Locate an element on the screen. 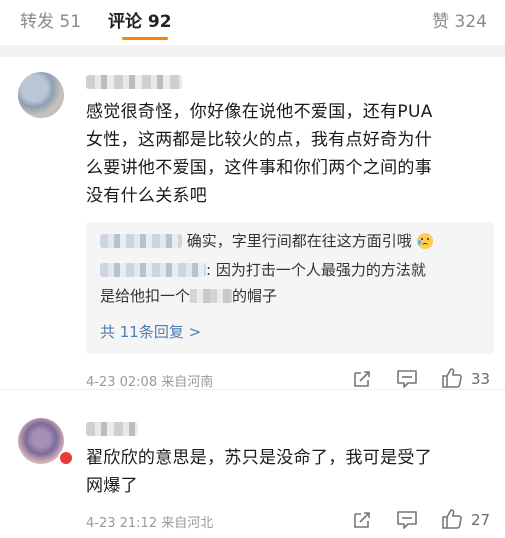 The image size is (505, 538). comment-line: 翟欣欣的意思是，苏只是没命了，我可是受了 is located at coordinates (259, 458).